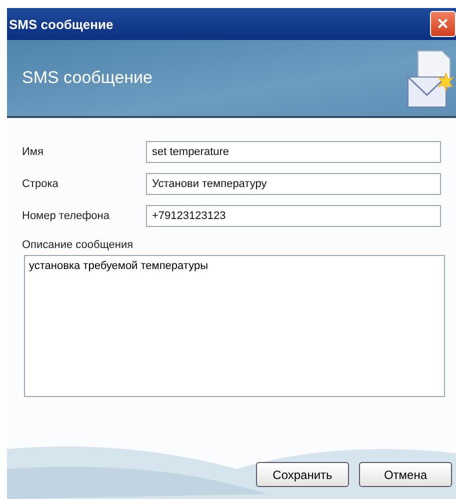 This screenshot has height=499, width=456. What do you see at coordinates (87, 78) in the screenshot?
I see `header-title: SMS сообщение` at bounding box center [87, 78].